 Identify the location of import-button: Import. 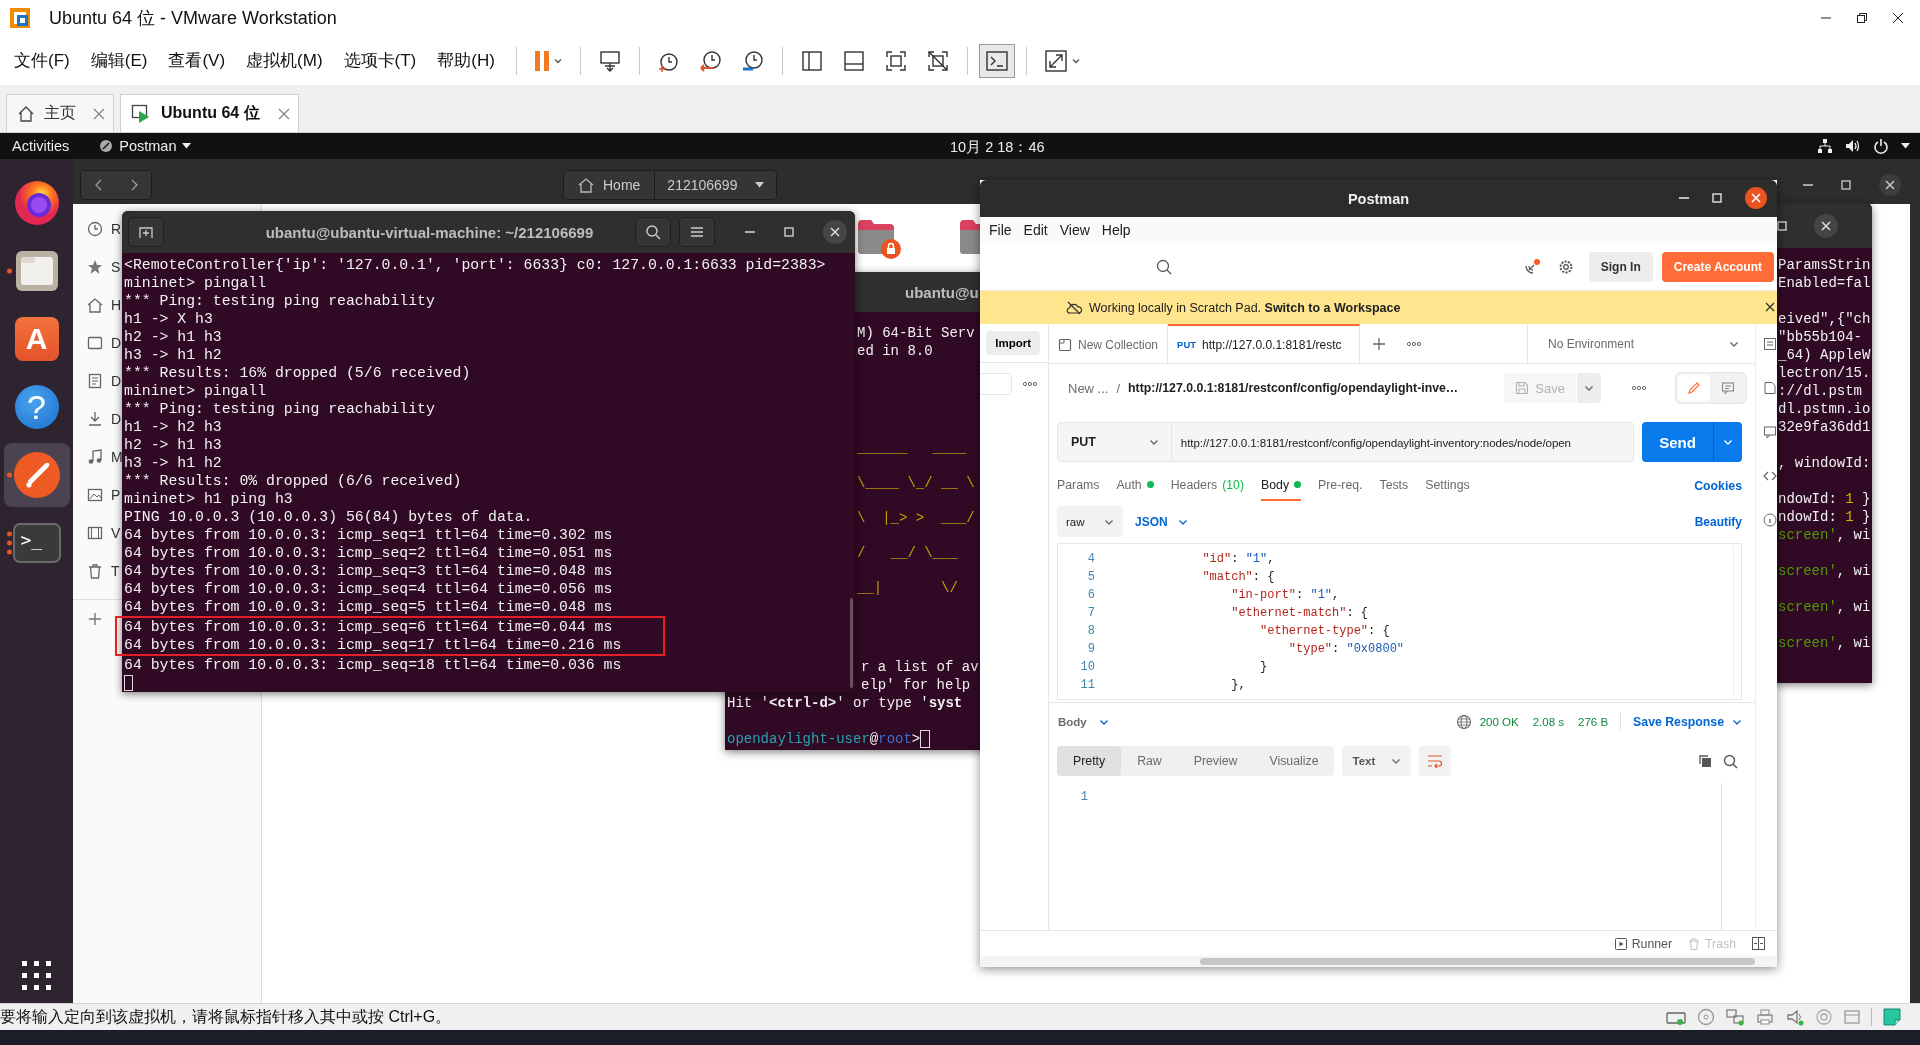
(1013, 343).